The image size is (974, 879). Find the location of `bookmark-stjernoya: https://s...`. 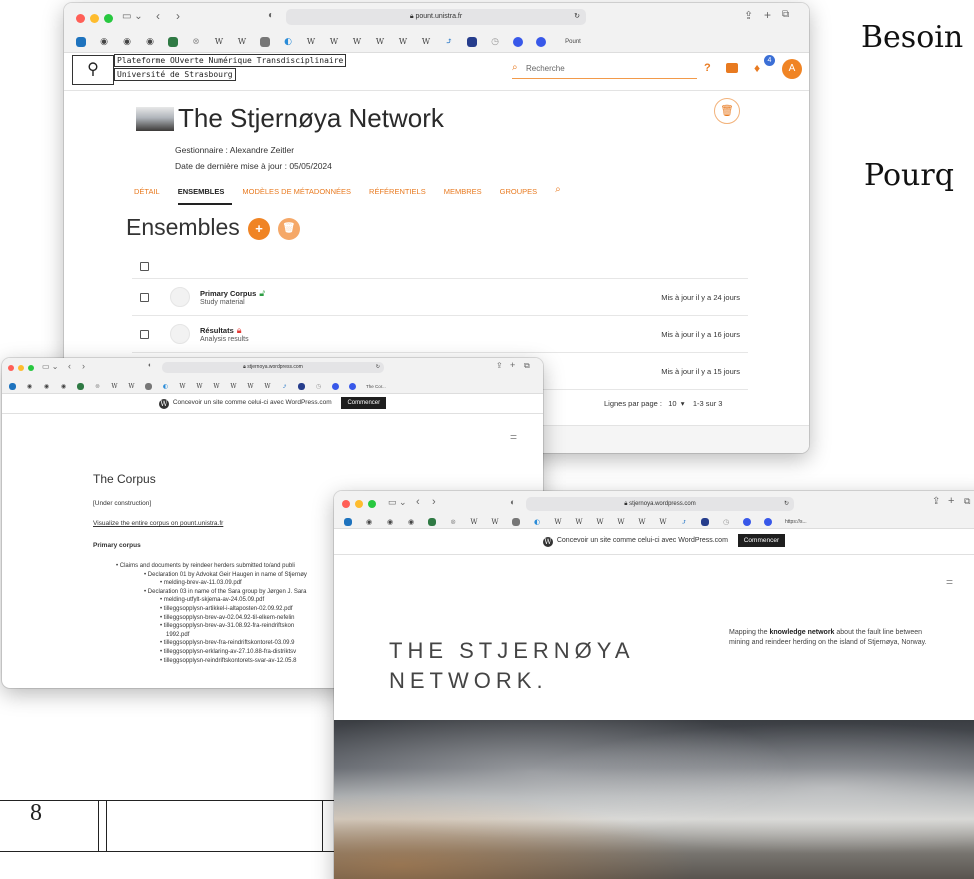

bookmark-stjernoya: https://s... is located at coordinates (805, 522).